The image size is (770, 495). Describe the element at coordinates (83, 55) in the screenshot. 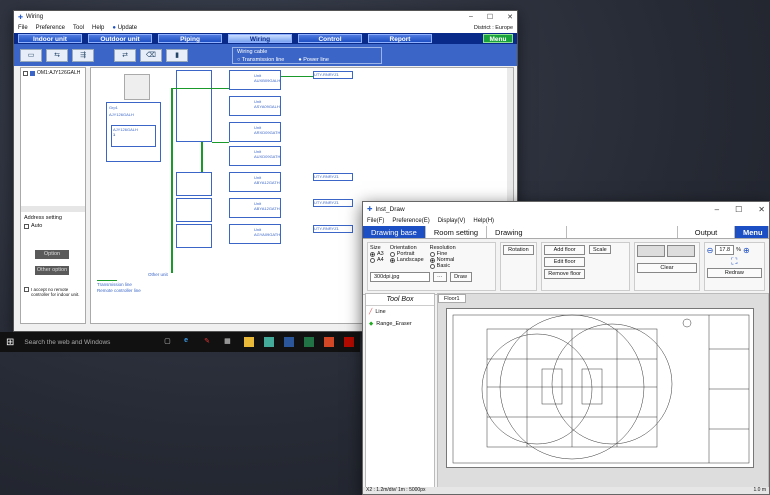

I see `connect-icon: ⇶` at that location.